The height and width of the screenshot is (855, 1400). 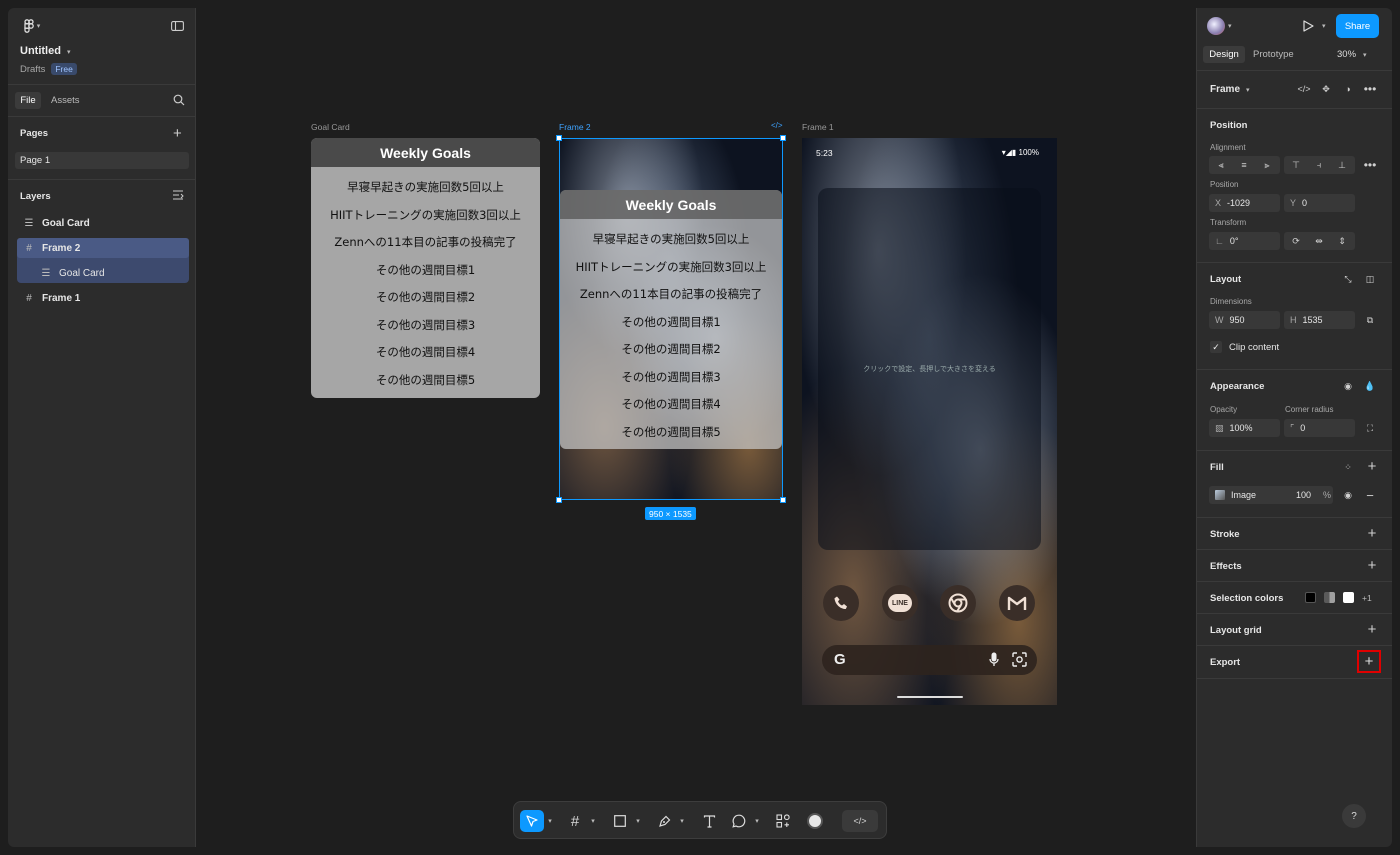 What do you see at coordinates (860, 821) in the screenshot?
I see `dev-mode-toggle: </>` at bounding box center [860, 821].